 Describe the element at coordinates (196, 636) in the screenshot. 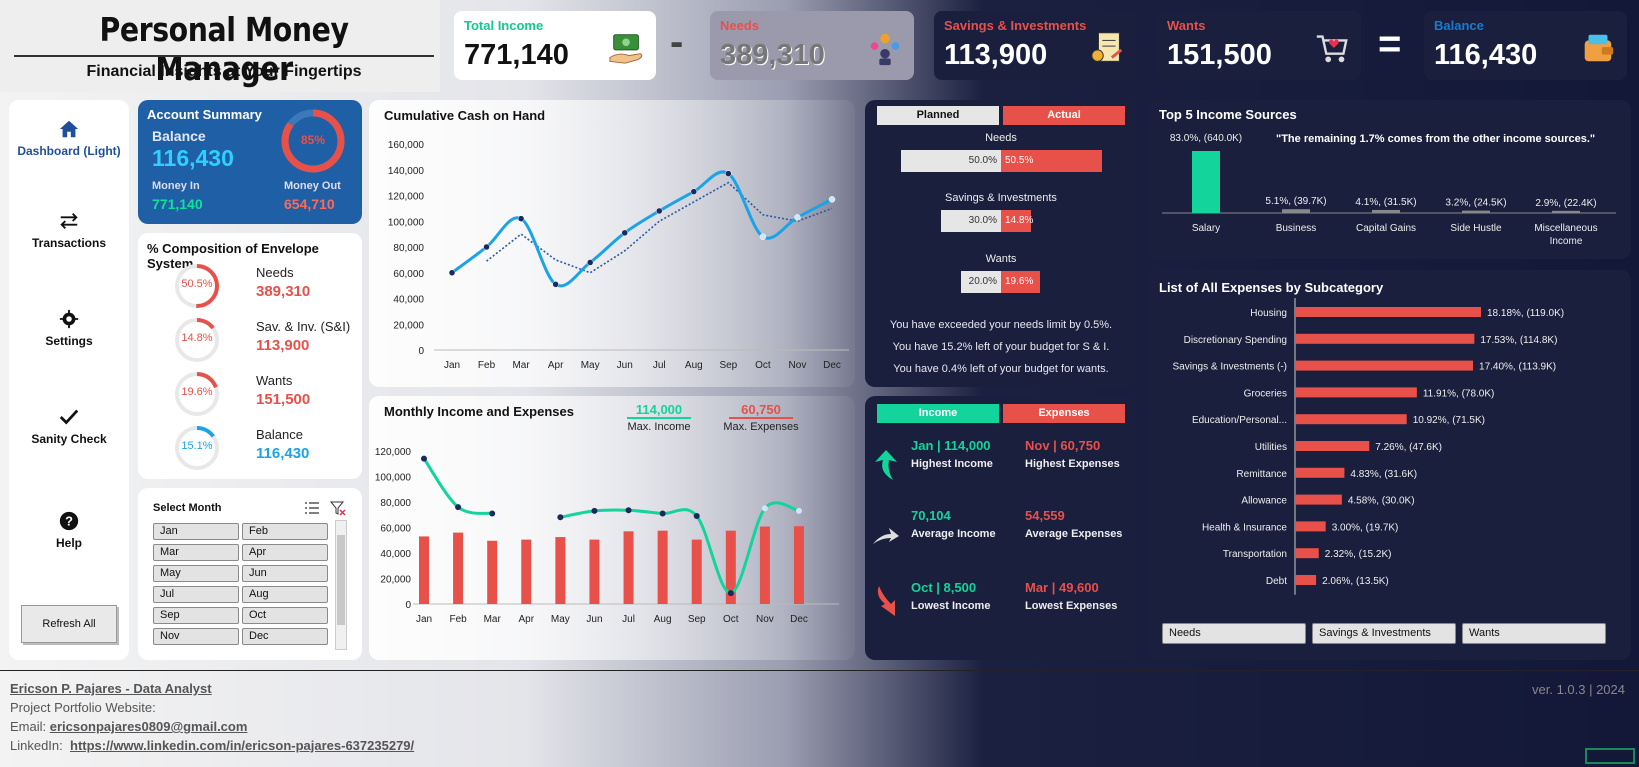

I see `month-button-nov: Nov` at that location.